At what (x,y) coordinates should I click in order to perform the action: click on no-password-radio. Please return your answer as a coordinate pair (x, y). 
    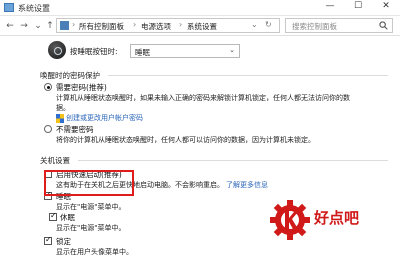
    Looking at the image, I should click on (48, 129).